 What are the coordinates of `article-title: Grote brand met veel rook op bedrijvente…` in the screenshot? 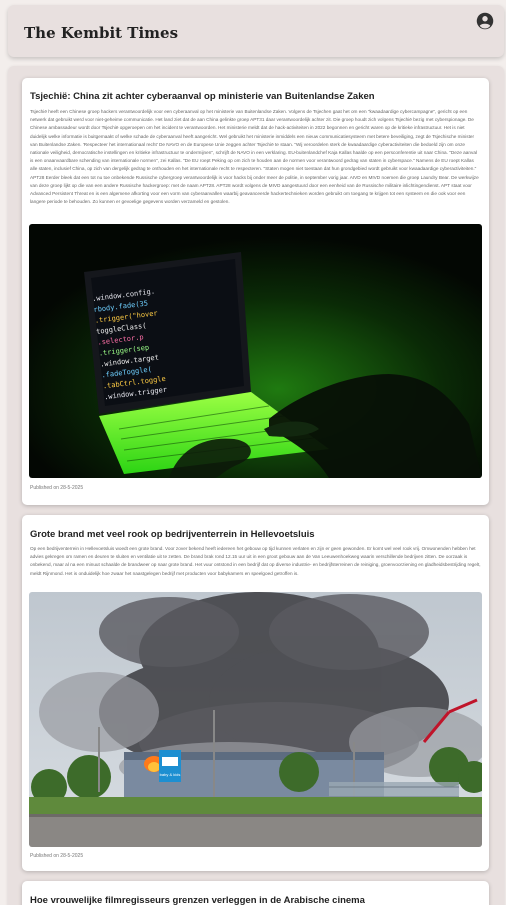 It's located at (172, 534).